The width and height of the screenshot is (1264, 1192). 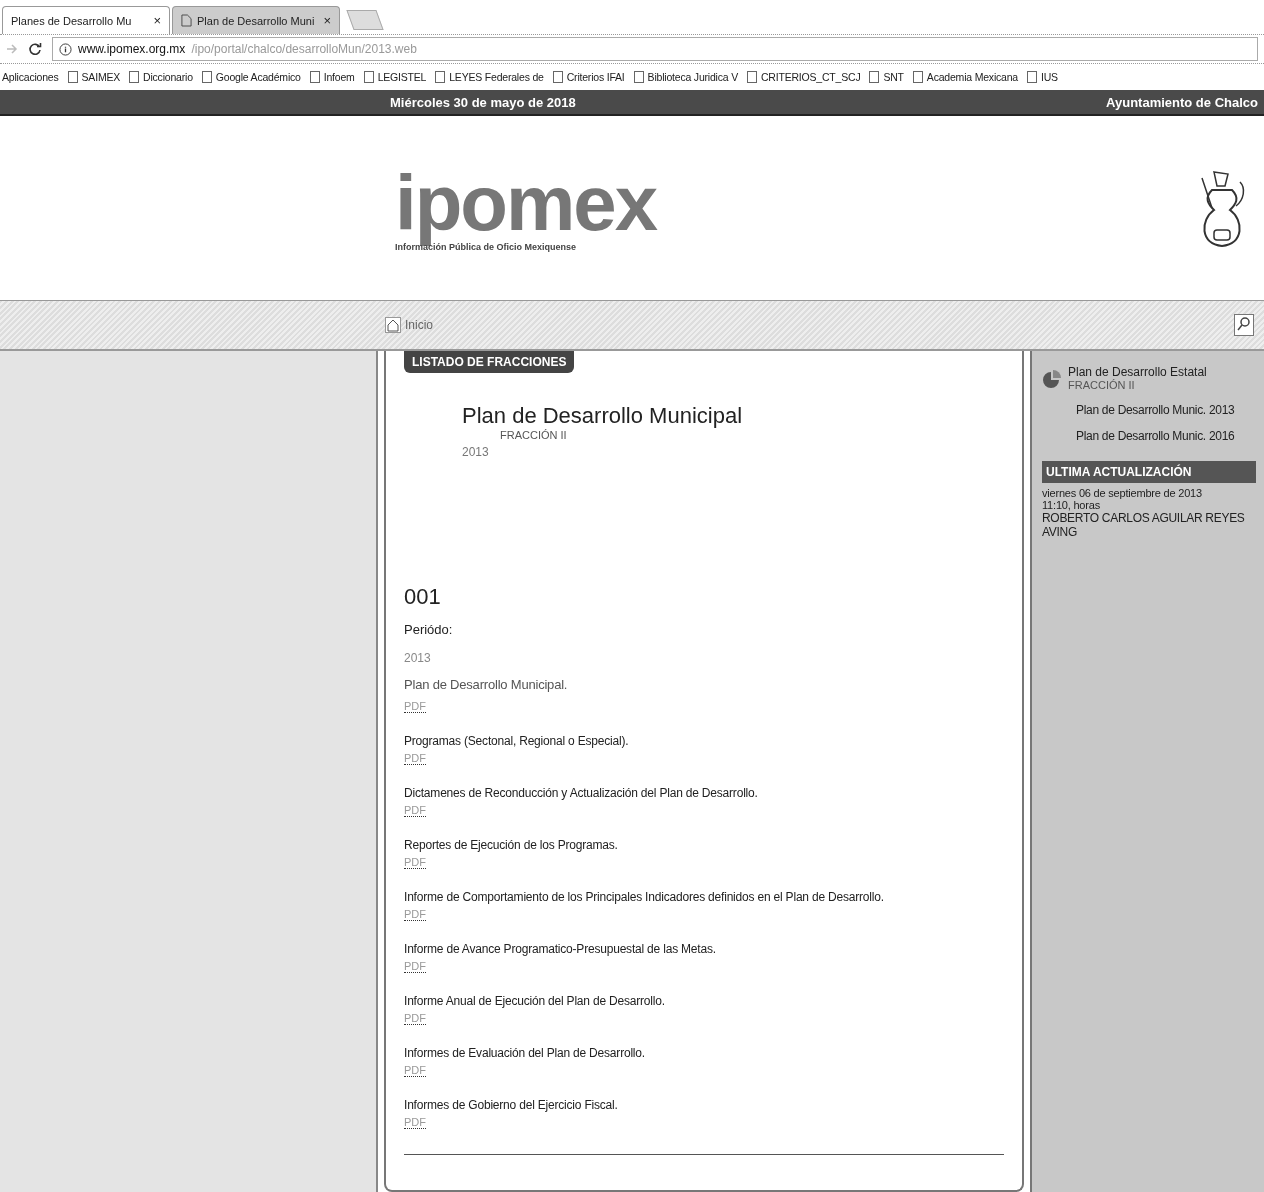 What do you see at coordinates (1071, 505) in the screenshot?
I see `update-time: 11:10, horas` at bounding box center [1071, 505].